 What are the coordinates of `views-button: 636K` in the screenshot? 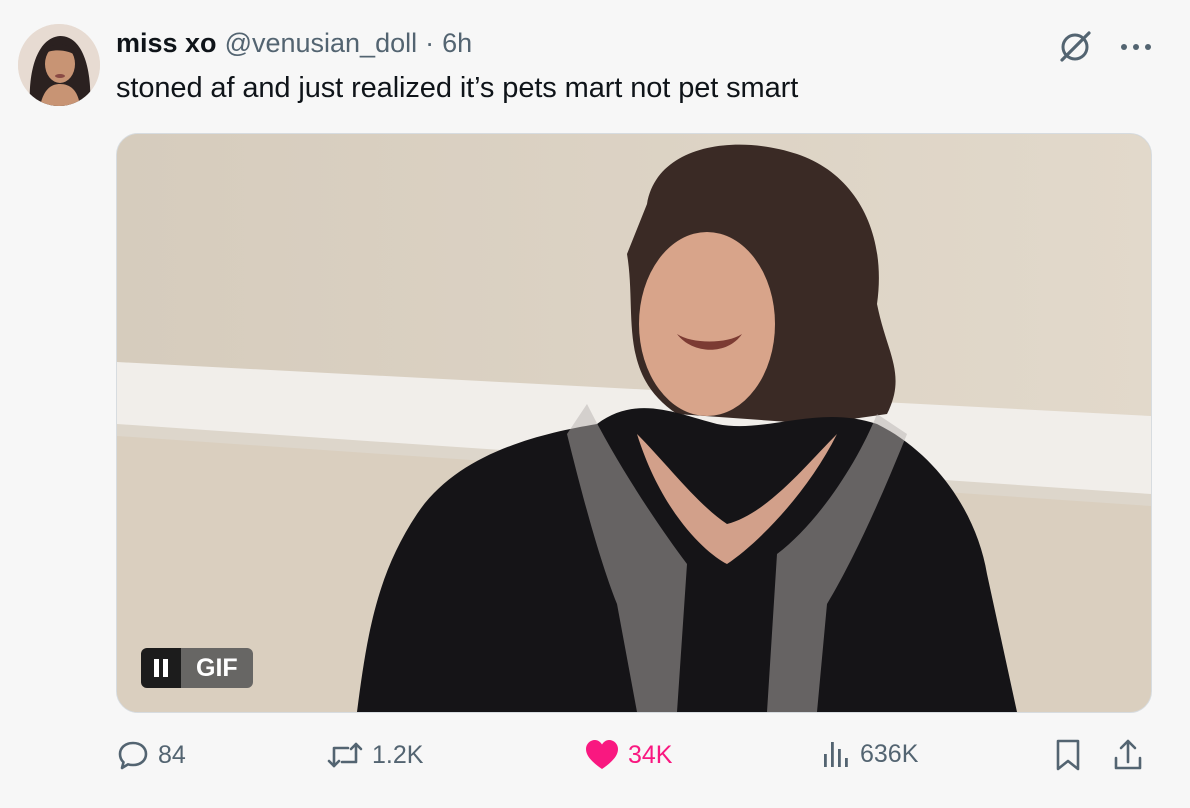 It's located at (869, 754).